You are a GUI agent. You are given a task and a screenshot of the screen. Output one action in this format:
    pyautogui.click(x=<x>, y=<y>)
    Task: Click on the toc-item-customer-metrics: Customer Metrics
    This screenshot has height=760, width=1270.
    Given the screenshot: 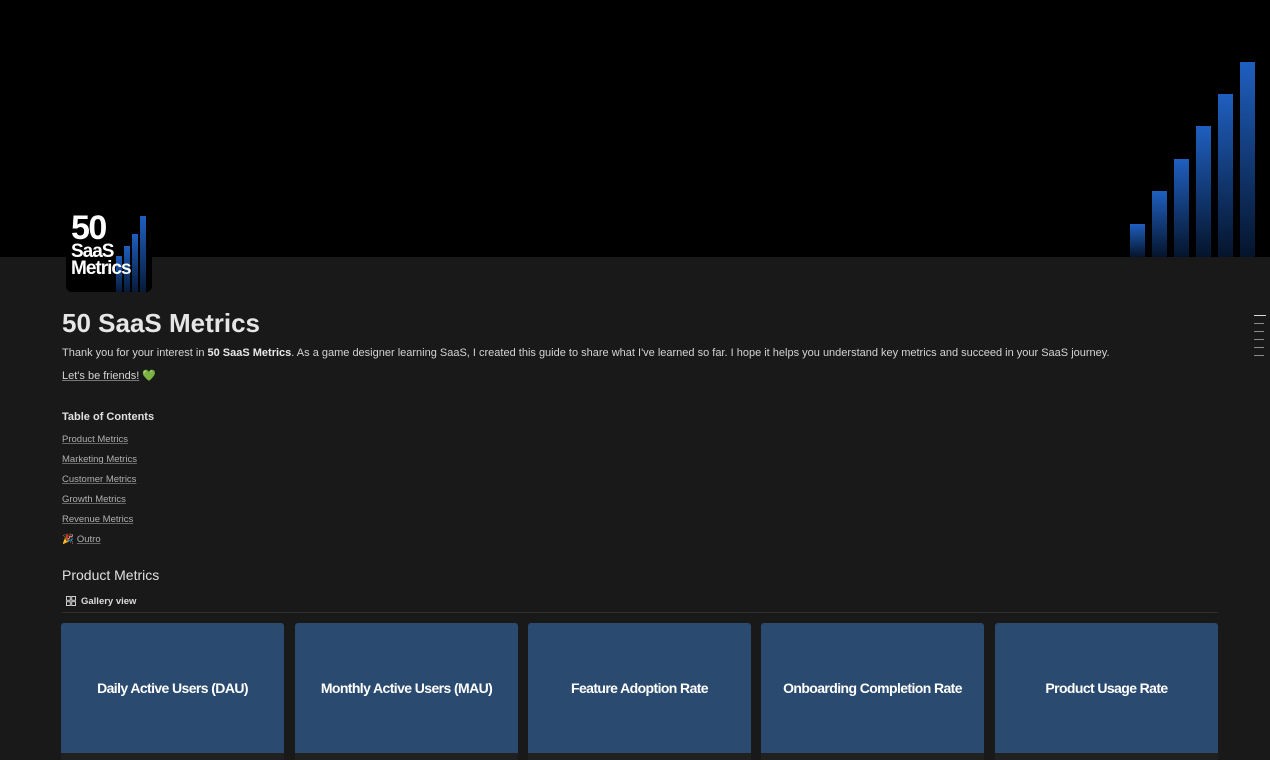 What is the action you would take?
    pyautogui.click(x=99, y=484)
    